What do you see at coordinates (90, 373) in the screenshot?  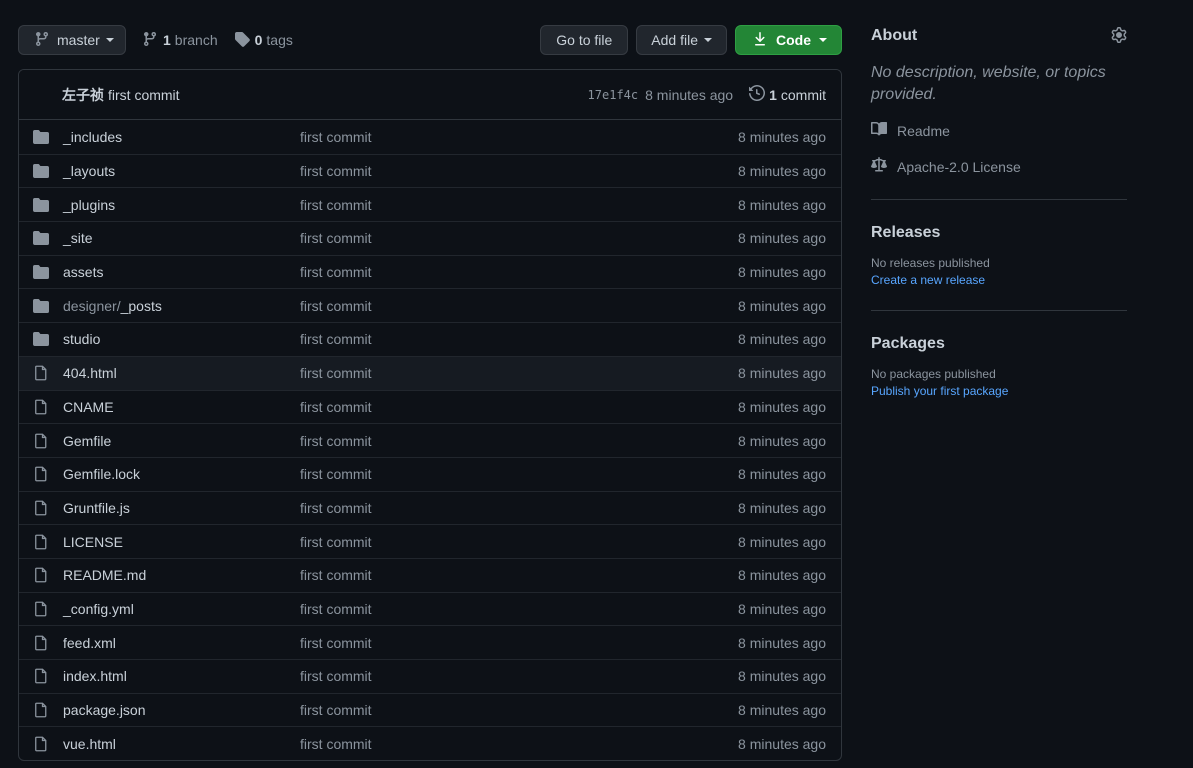 I see `file-name: 404.html` at bounding box center [90, 373].